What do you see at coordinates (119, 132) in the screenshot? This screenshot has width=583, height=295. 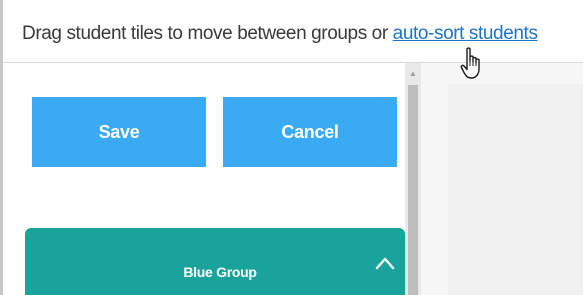 I see `save-button: Save` at bounding box center [119, 132].